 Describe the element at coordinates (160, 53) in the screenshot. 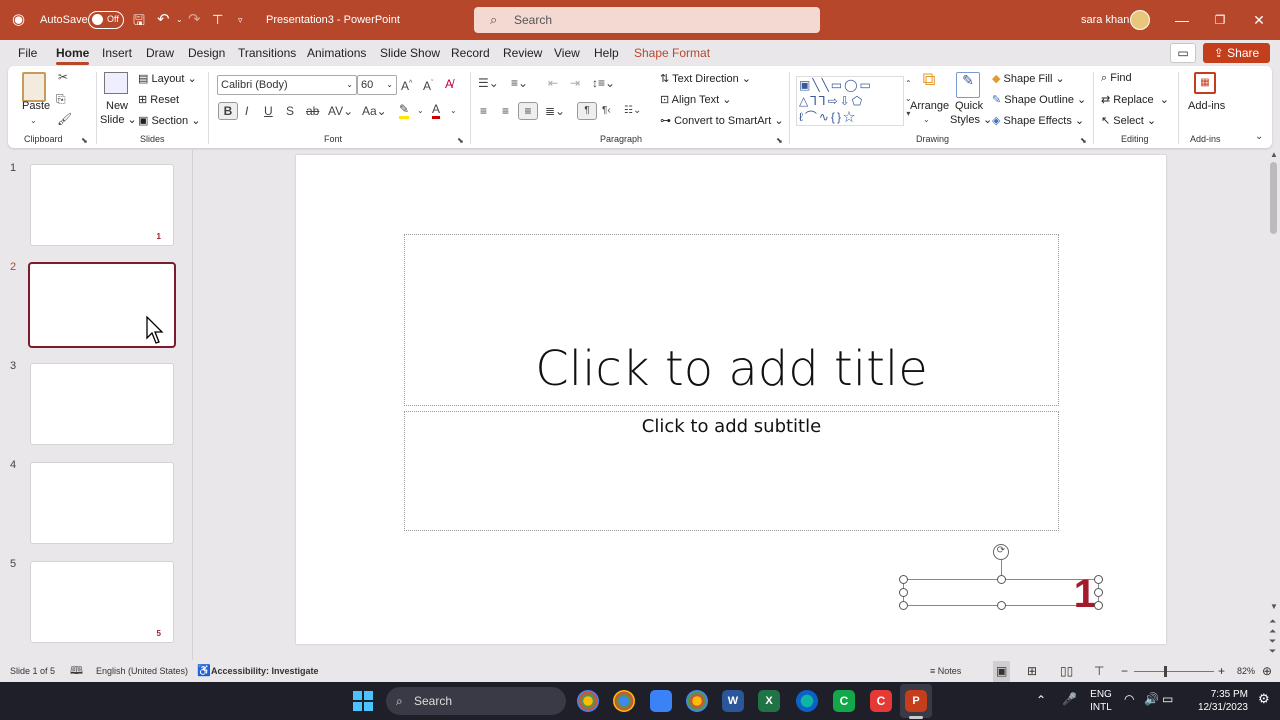

I see `tab-draw: Draw` at that location.